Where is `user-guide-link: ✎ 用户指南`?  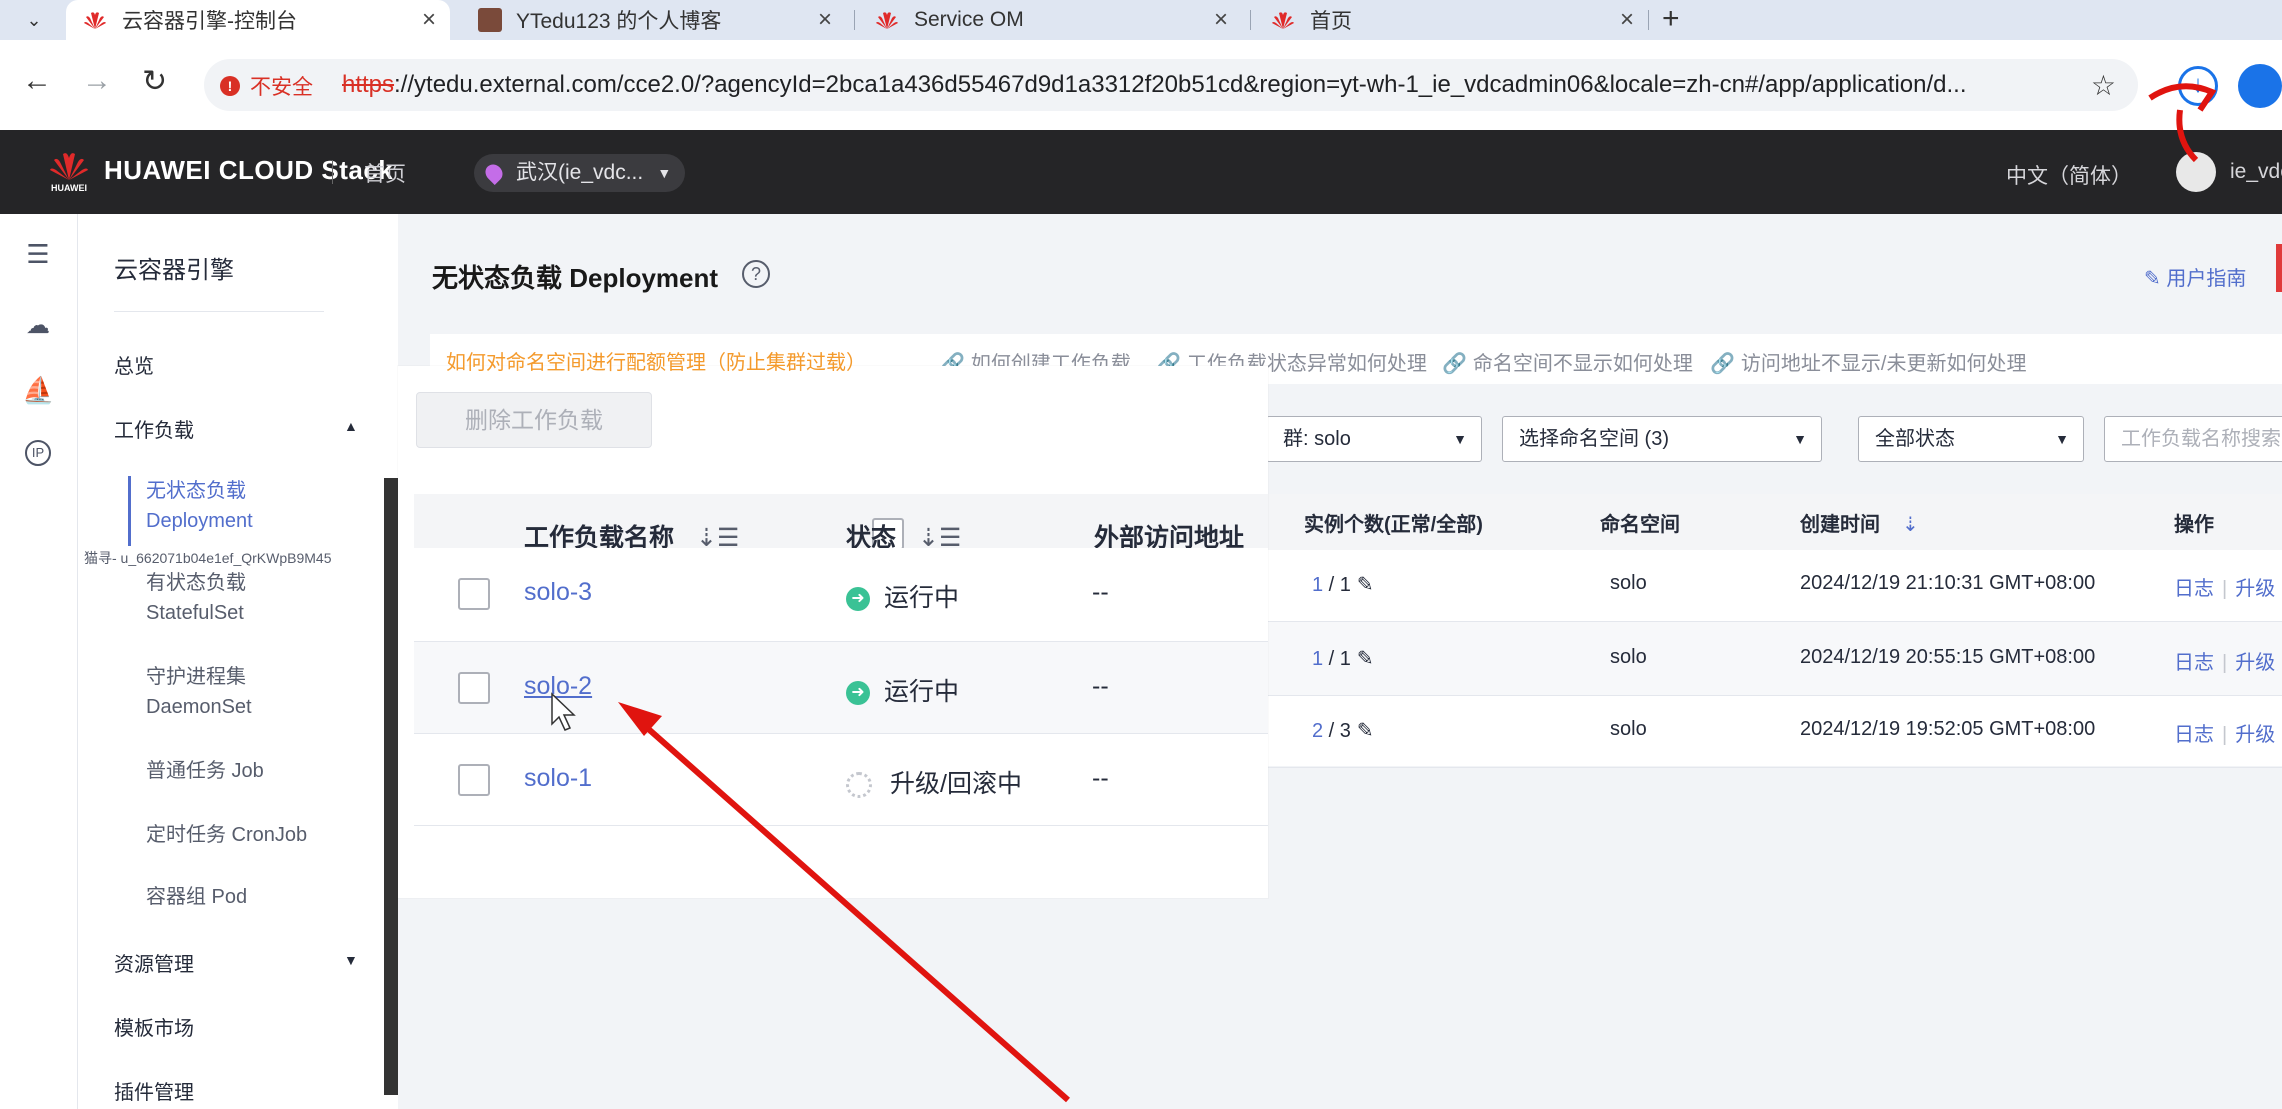
user-guide-link: ✎ 用户指南 is located at coordinates (2195, 276).